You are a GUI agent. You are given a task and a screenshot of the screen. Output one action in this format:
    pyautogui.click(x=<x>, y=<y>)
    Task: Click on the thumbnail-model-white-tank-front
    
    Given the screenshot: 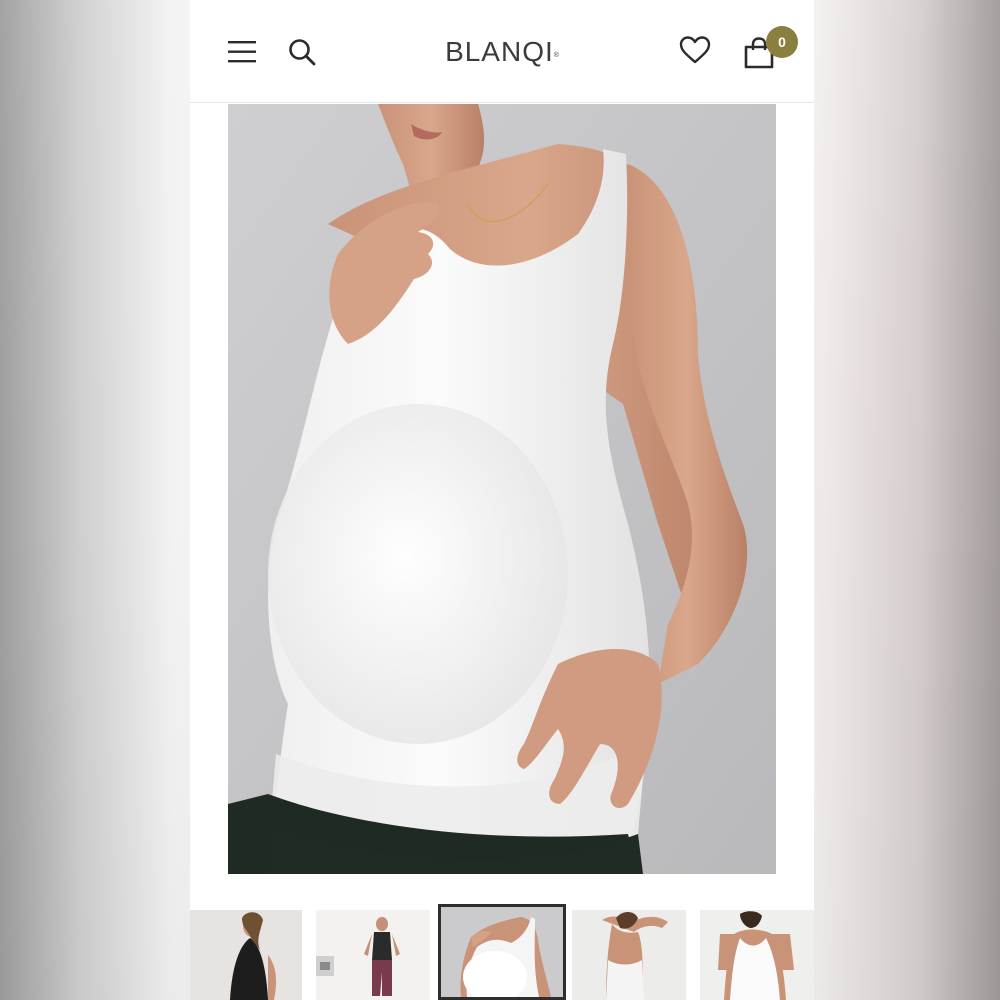 What is the action you would take?
    pyautogui.click(x=502, y=952)
    